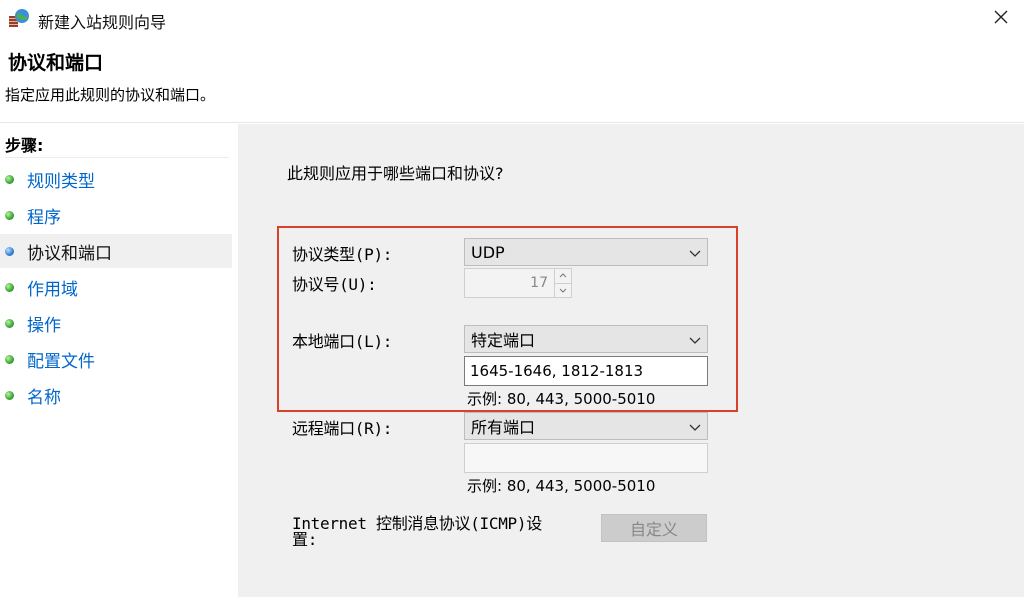 The width and height of the screenshot is (1024, 597). I want to click on remote-port-example: 示例: 80, 443, 5000-5010, so click(561, 486).